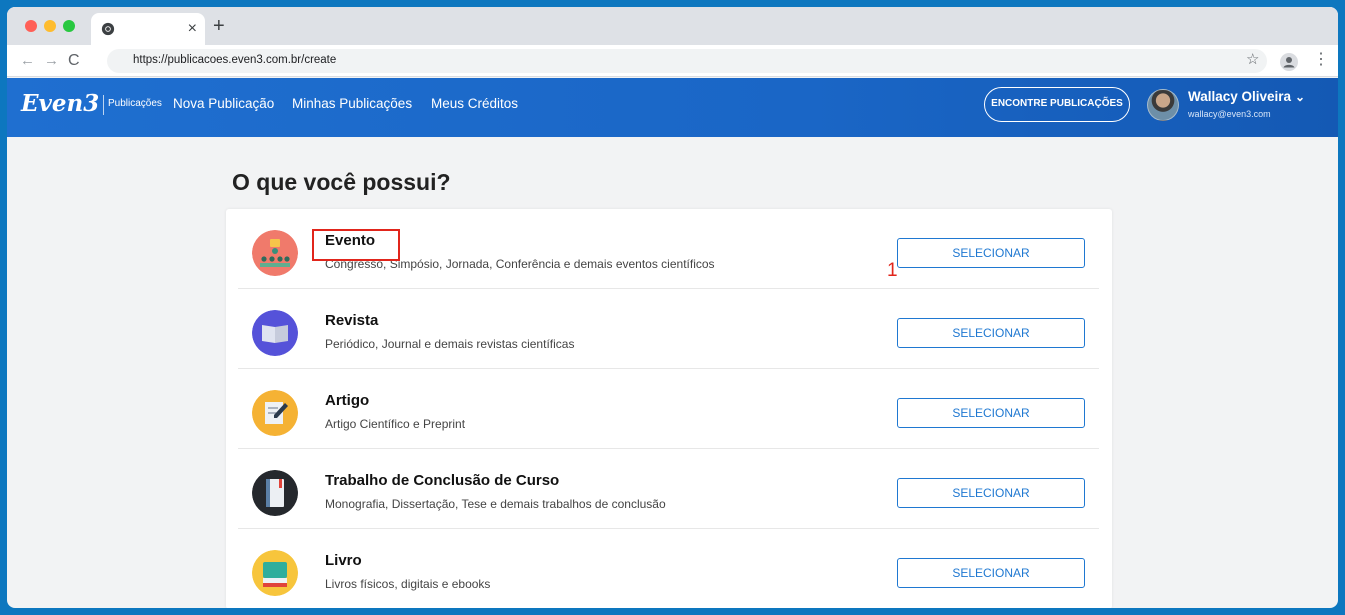 The image size is (1345, 615). I want to click on nav-meus-creditos: Meus Créditos, so click(474, 103).